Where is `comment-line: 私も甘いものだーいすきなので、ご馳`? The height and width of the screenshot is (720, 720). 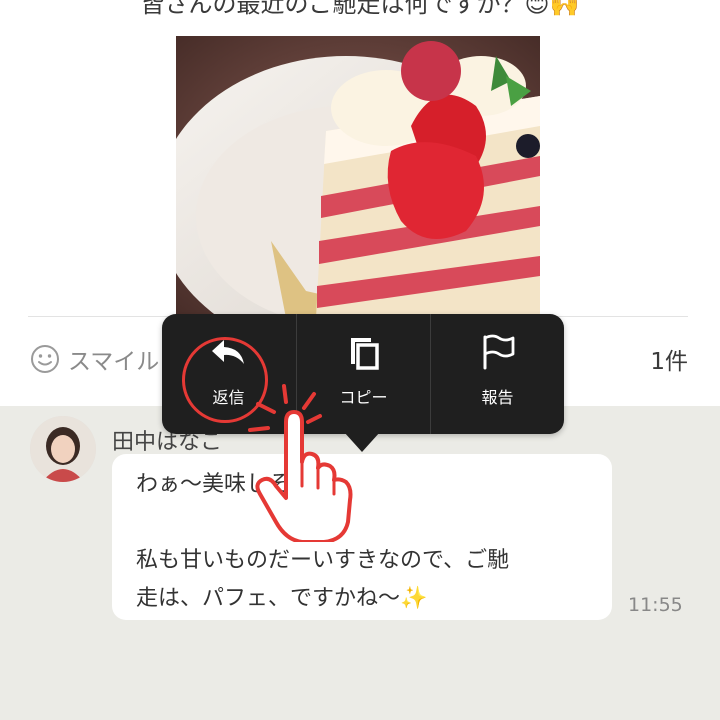
comment-line: 私も甘いものだーいすきなので、ご馳 is located at coordinates (323, 560).